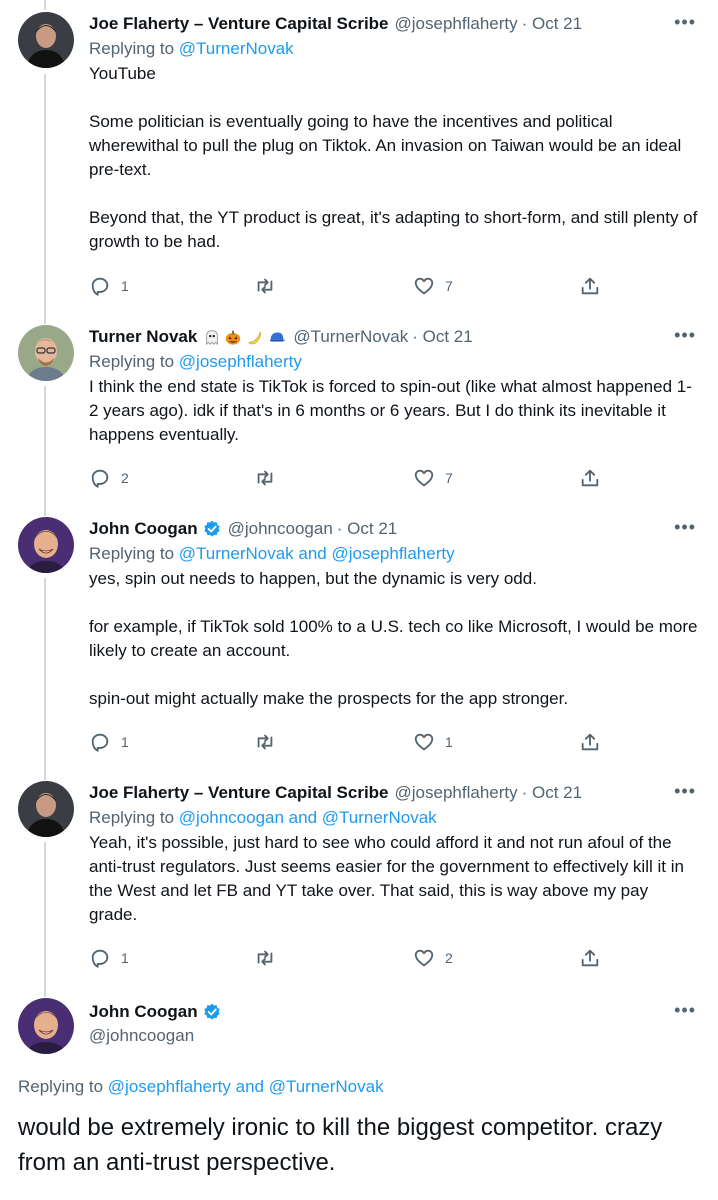  Describe the element at coordinates (394, 49) in the screenshot. I see `replying-to: Replying to @TurnerNovak` at that location.